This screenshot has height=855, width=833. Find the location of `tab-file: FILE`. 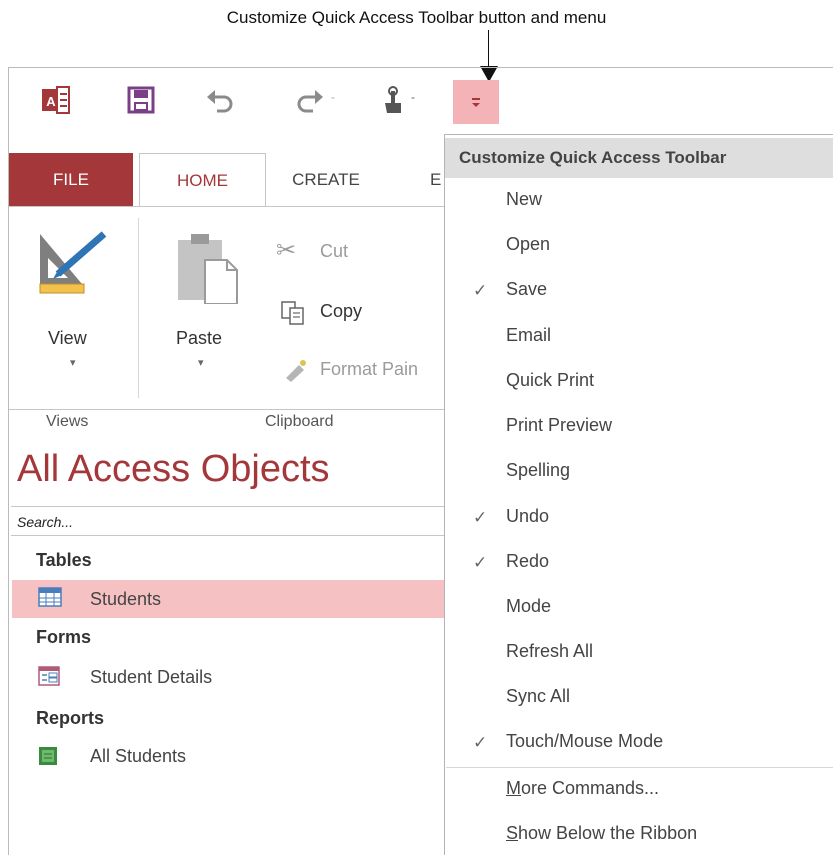

tab-file: FILE is located at coordinates (71, 180).